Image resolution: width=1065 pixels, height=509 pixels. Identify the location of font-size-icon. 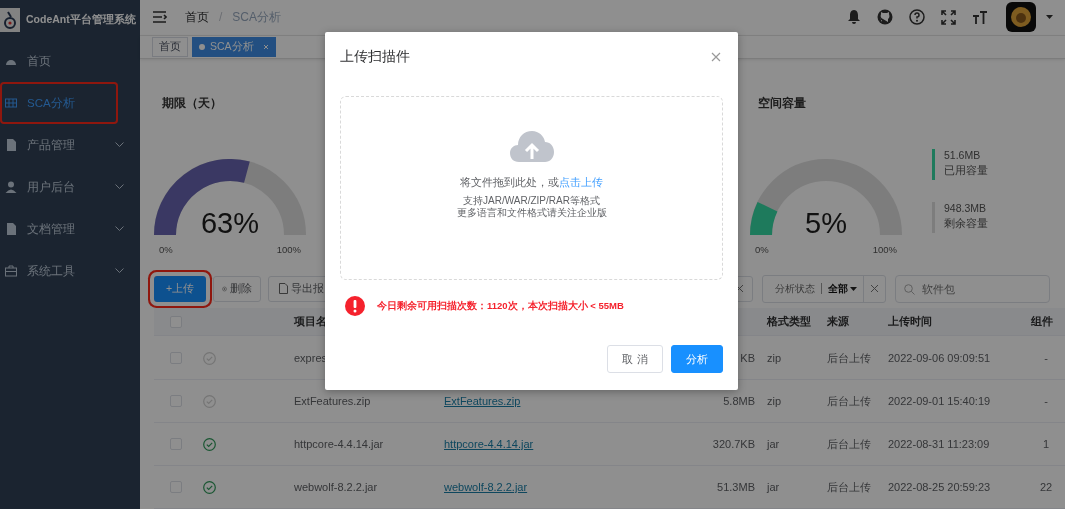
(980, 17).